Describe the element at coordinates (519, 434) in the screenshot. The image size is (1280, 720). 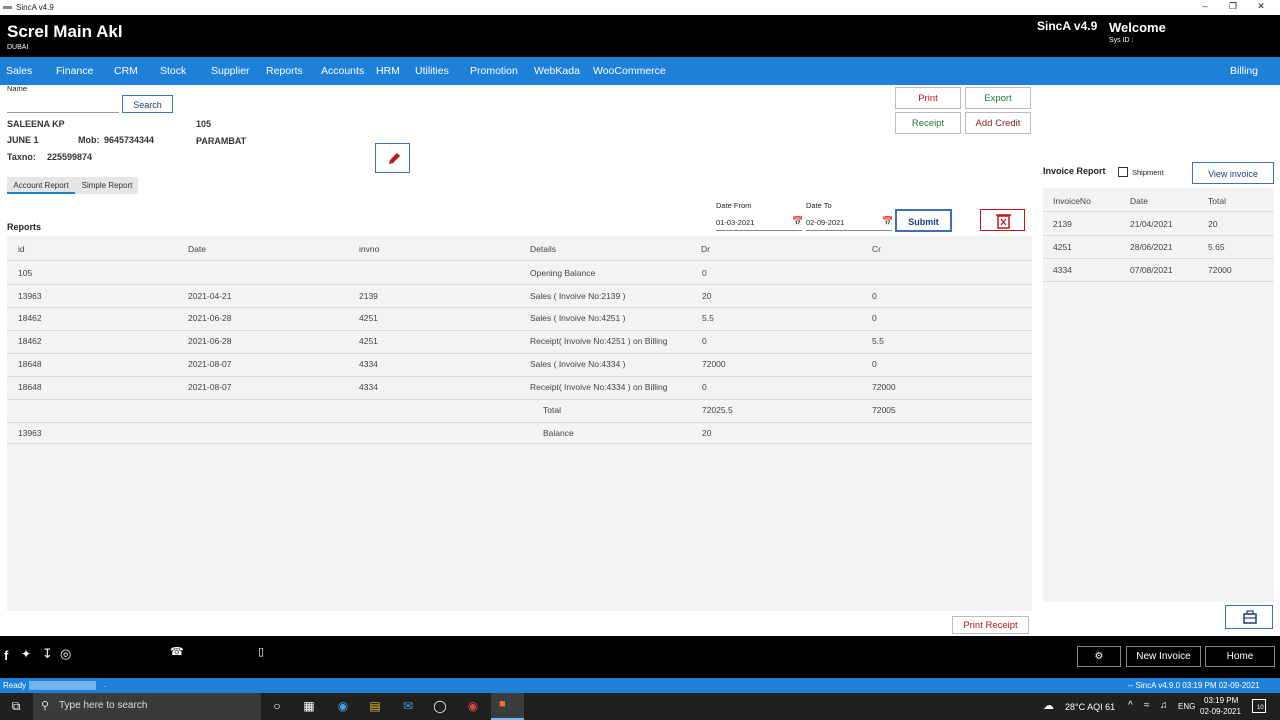
I see `table-row-balance: 13963 Balance 20` at that location.